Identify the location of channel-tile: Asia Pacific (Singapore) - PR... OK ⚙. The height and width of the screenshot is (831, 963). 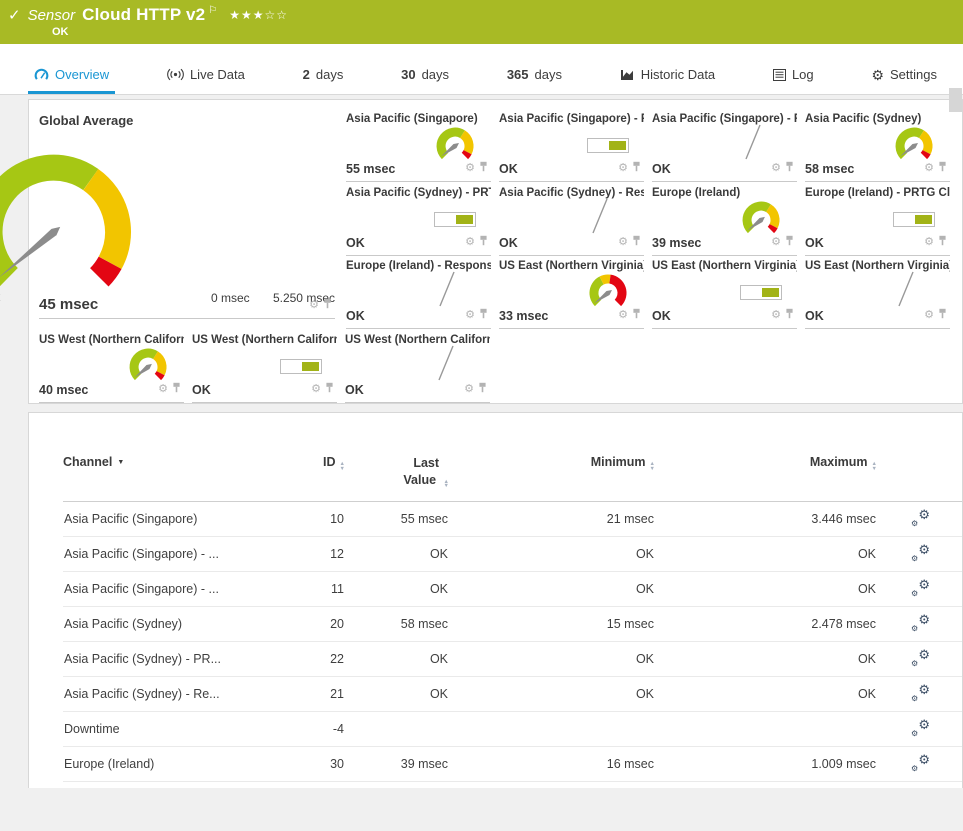
(571, 146).